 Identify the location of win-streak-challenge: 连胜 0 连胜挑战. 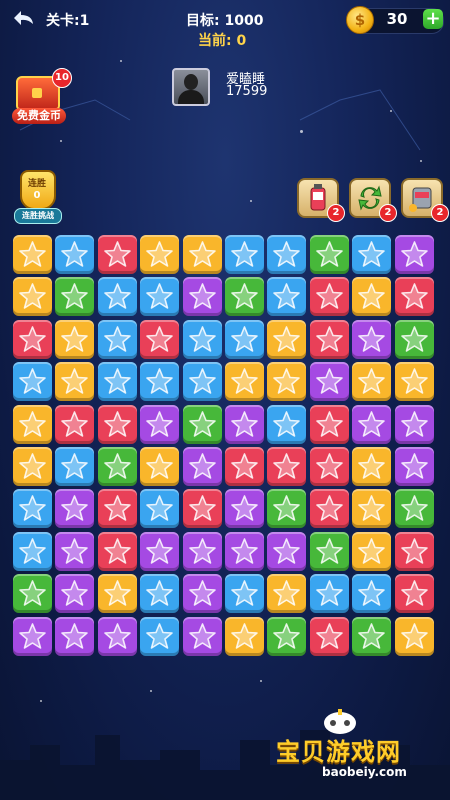
(38, 198).